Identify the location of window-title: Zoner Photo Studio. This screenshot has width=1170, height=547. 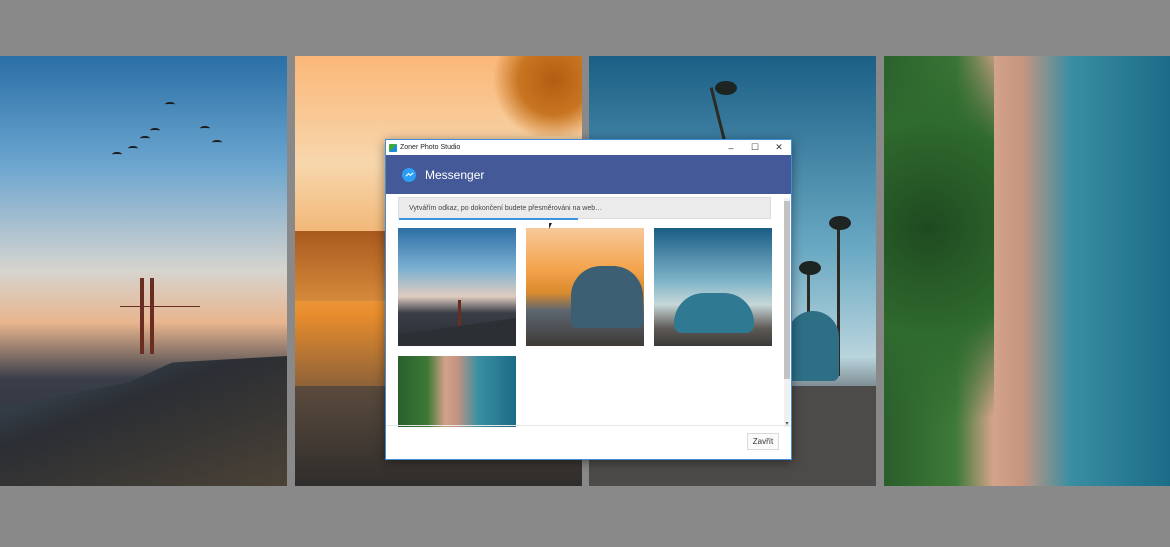
(430, 147).